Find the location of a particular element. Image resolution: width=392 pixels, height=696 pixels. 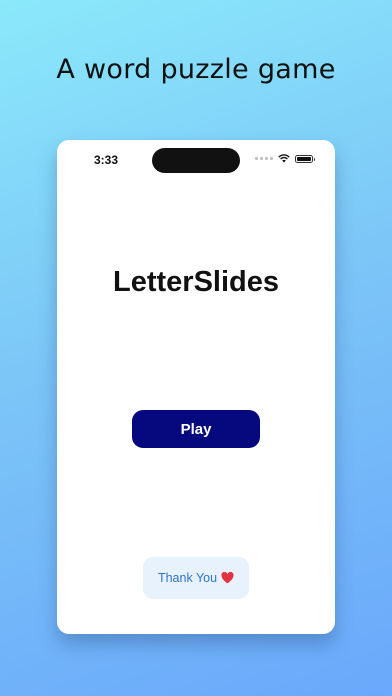

heart-icon is located at coordinates (227, 578).